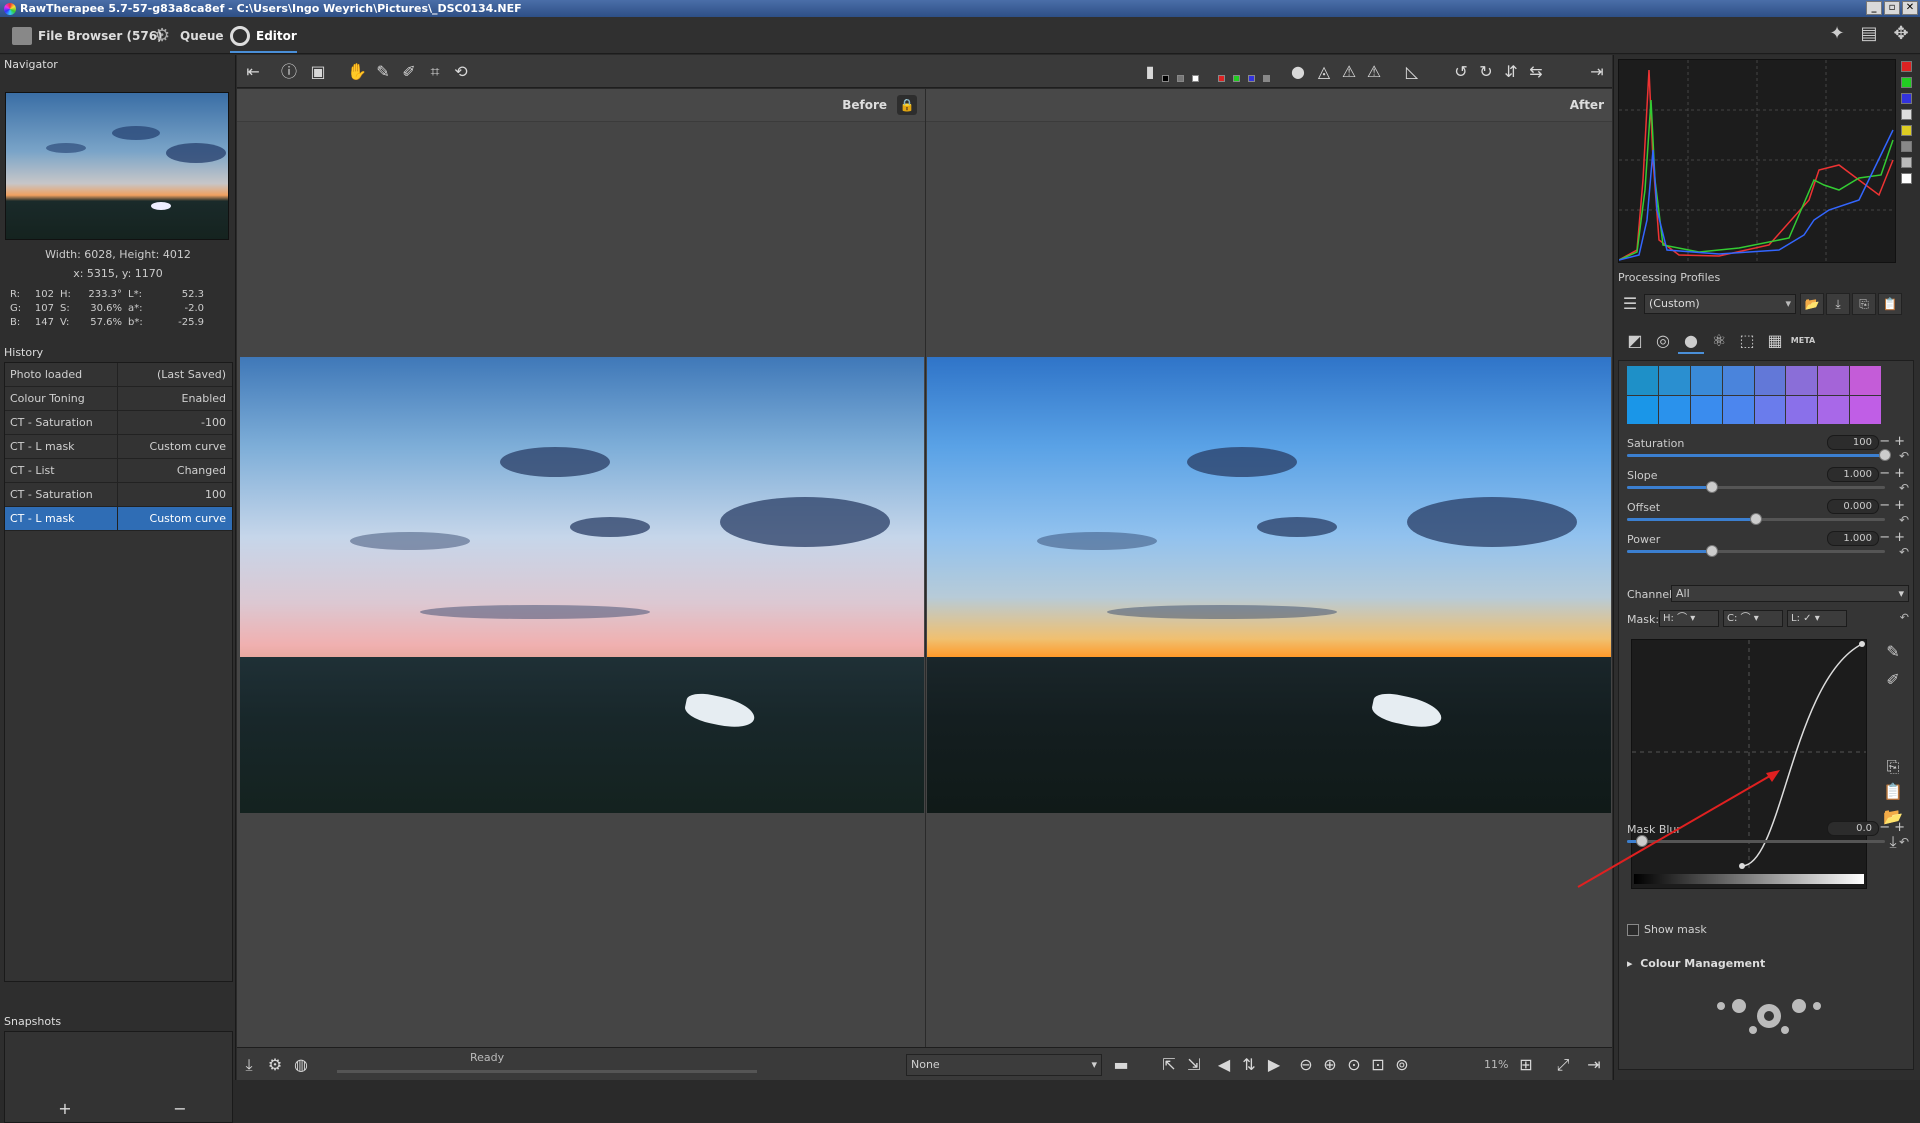  What do you see at coordinates (1597, 72) in the screenshot?
I see `hide-tool-panel-icon: ⇥` at bounding box center [1597, 72].